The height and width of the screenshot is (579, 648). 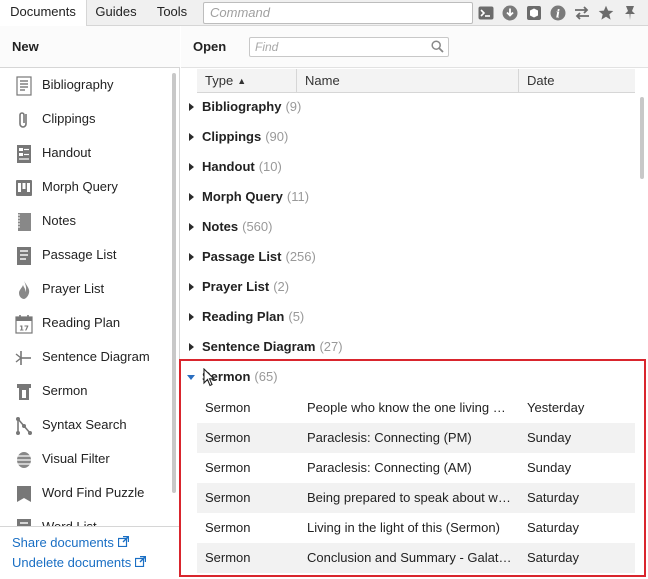 What do you see at coordinates (85, 222) in the screenshot?
I see `new-item-notes: Notes` at bounding box center [85, 222].